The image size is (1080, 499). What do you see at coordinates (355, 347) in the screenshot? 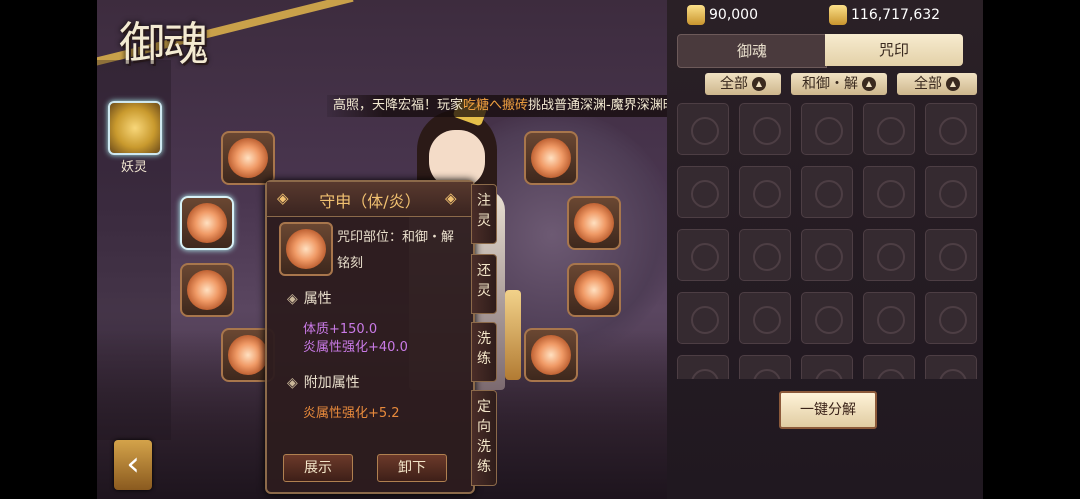
I see `attr-line-2: 炎属性强化+40.0` at bounding box center [355, 347].